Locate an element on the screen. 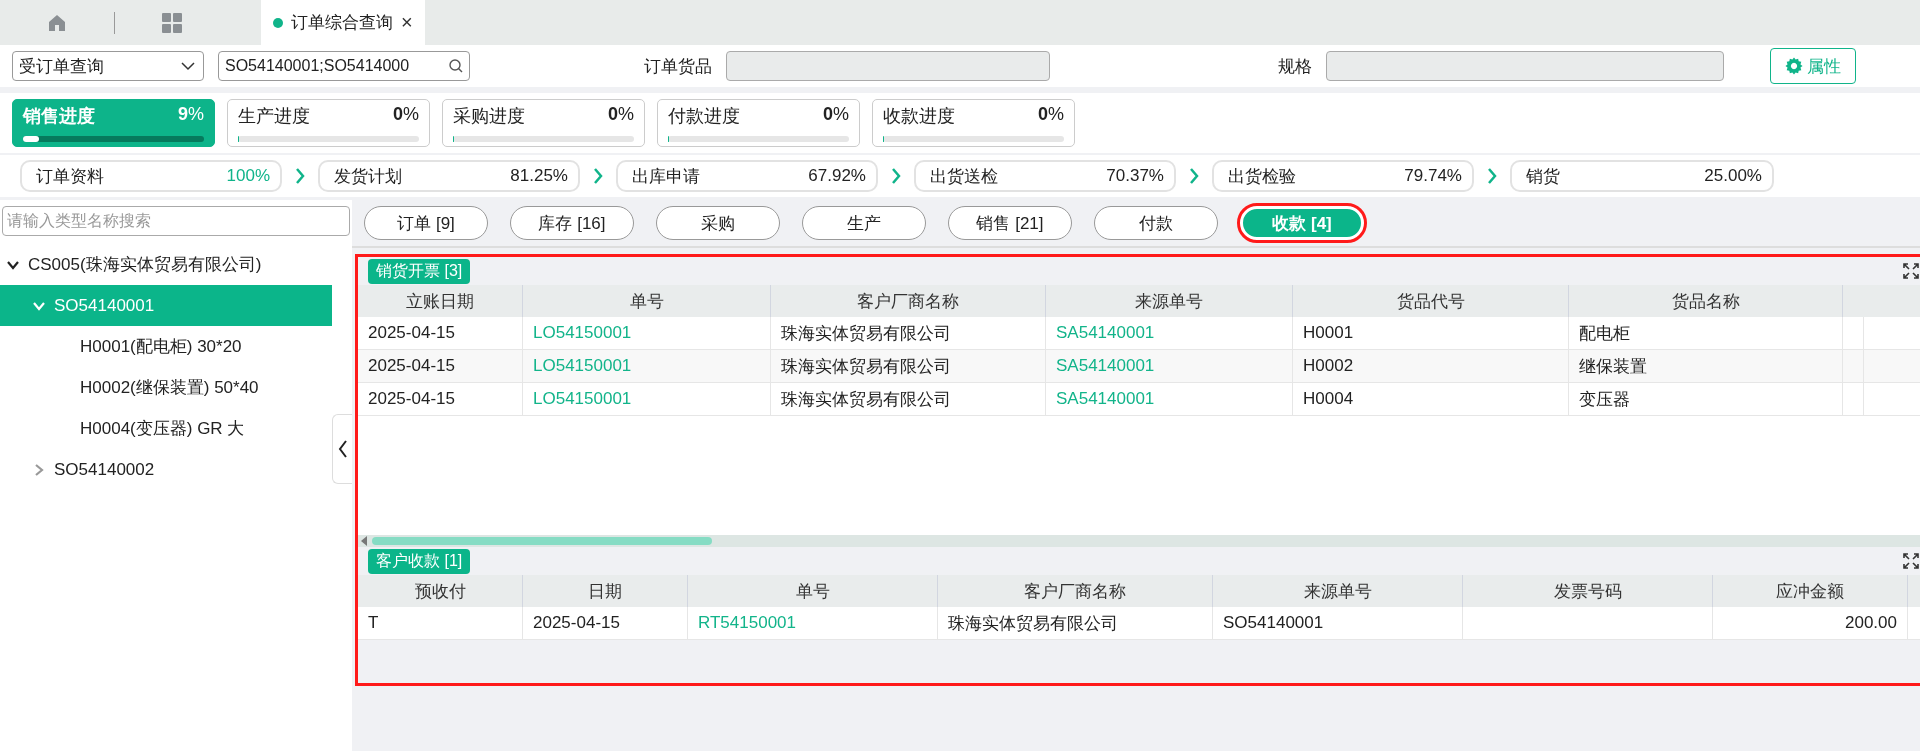  stage-label: 出货送检 is located at coordinates (964, 176).